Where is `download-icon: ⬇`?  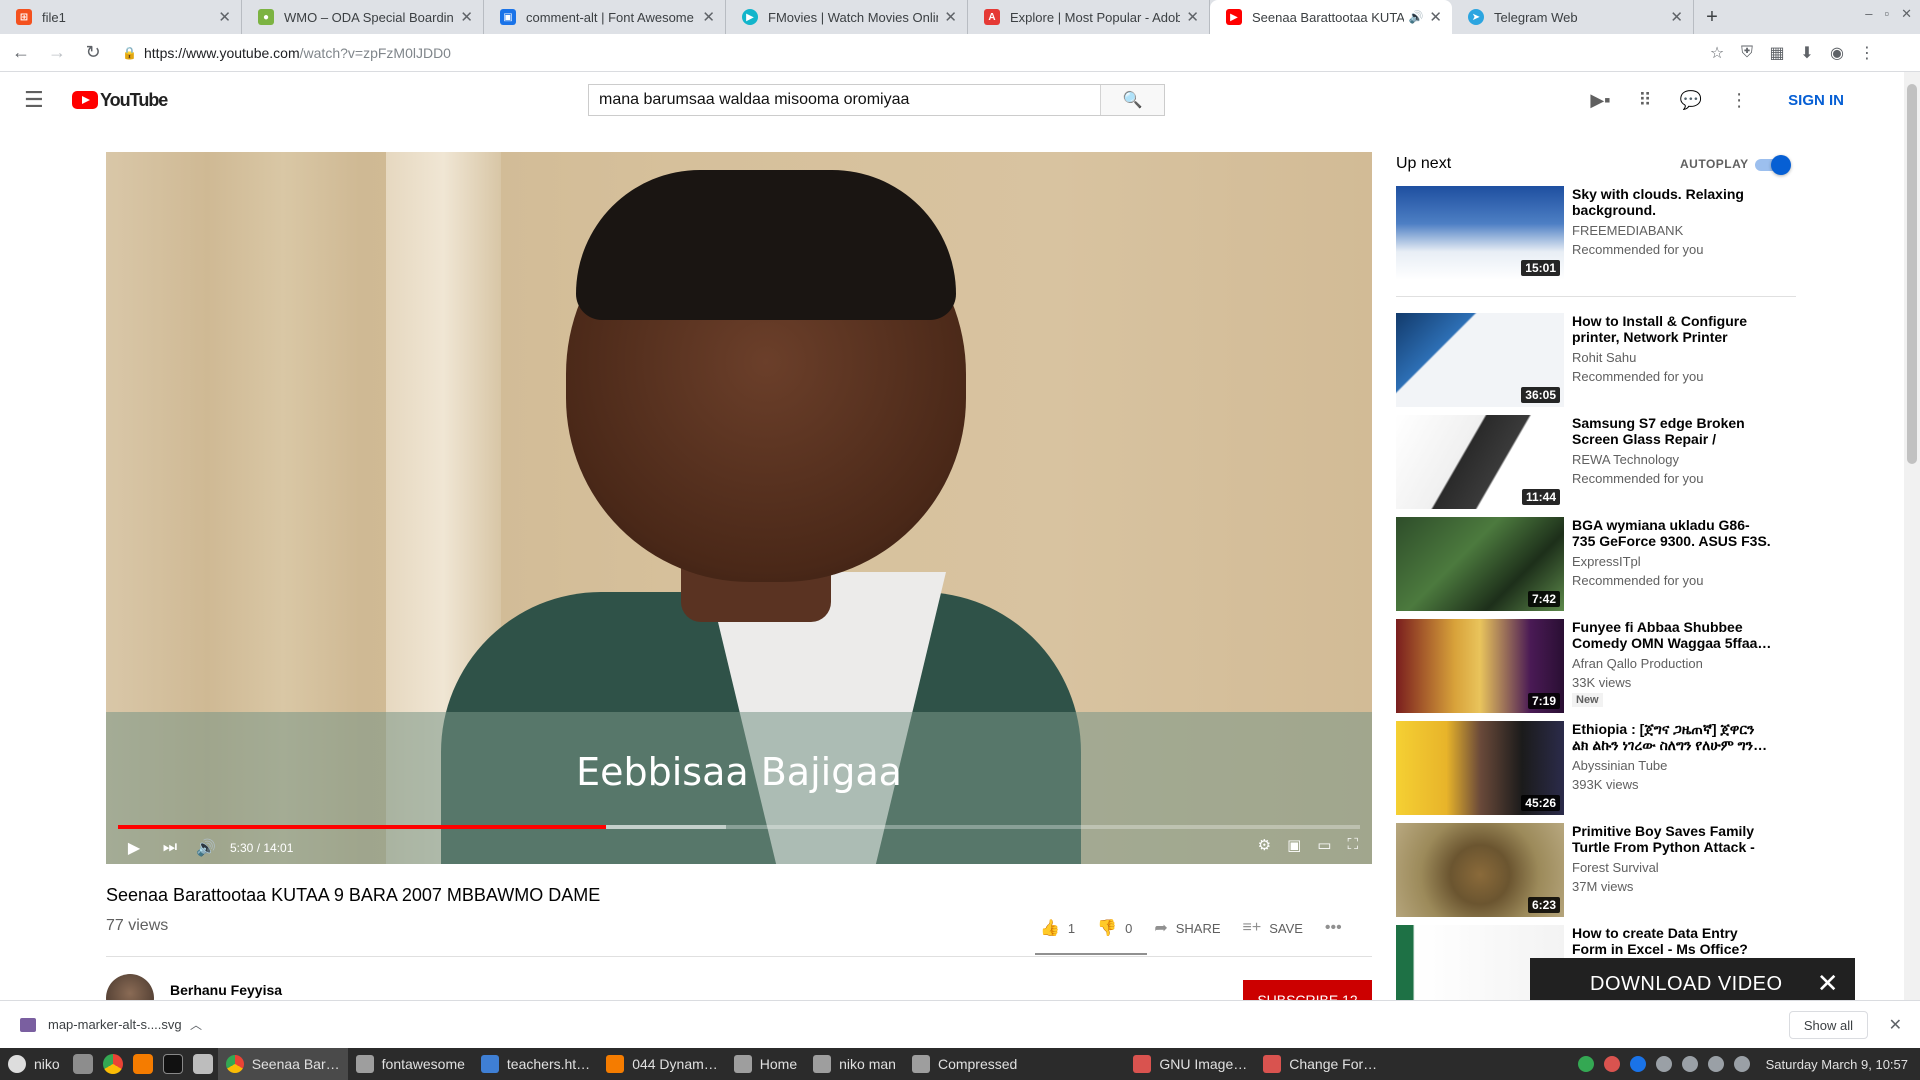 download-icon: ⬇ is located at coordinates (1807, 53).